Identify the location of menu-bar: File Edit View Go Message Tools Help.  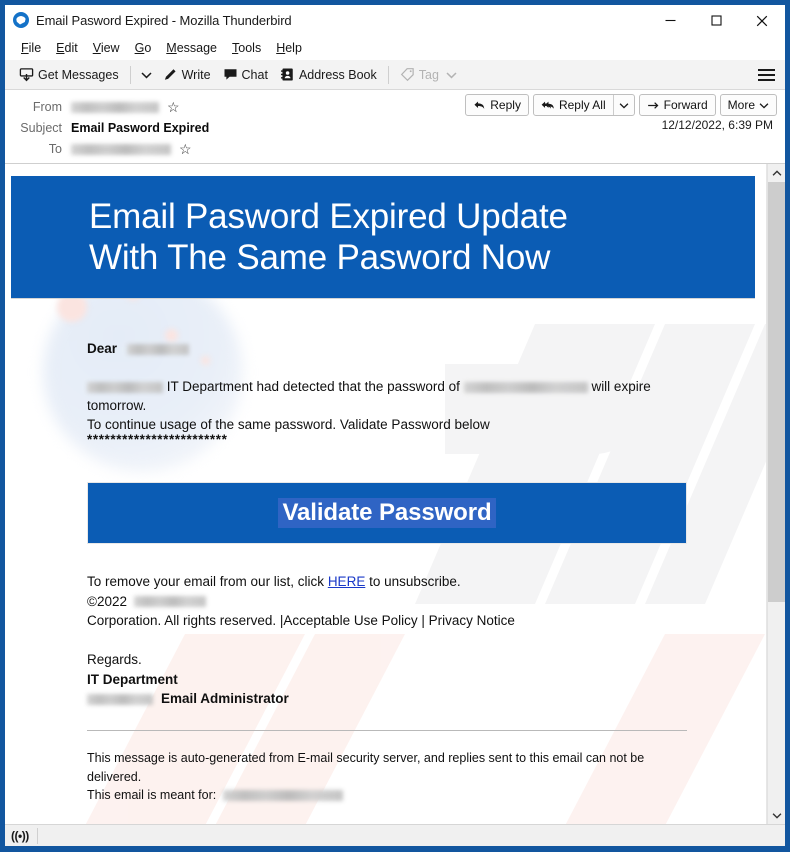
(395, 48).